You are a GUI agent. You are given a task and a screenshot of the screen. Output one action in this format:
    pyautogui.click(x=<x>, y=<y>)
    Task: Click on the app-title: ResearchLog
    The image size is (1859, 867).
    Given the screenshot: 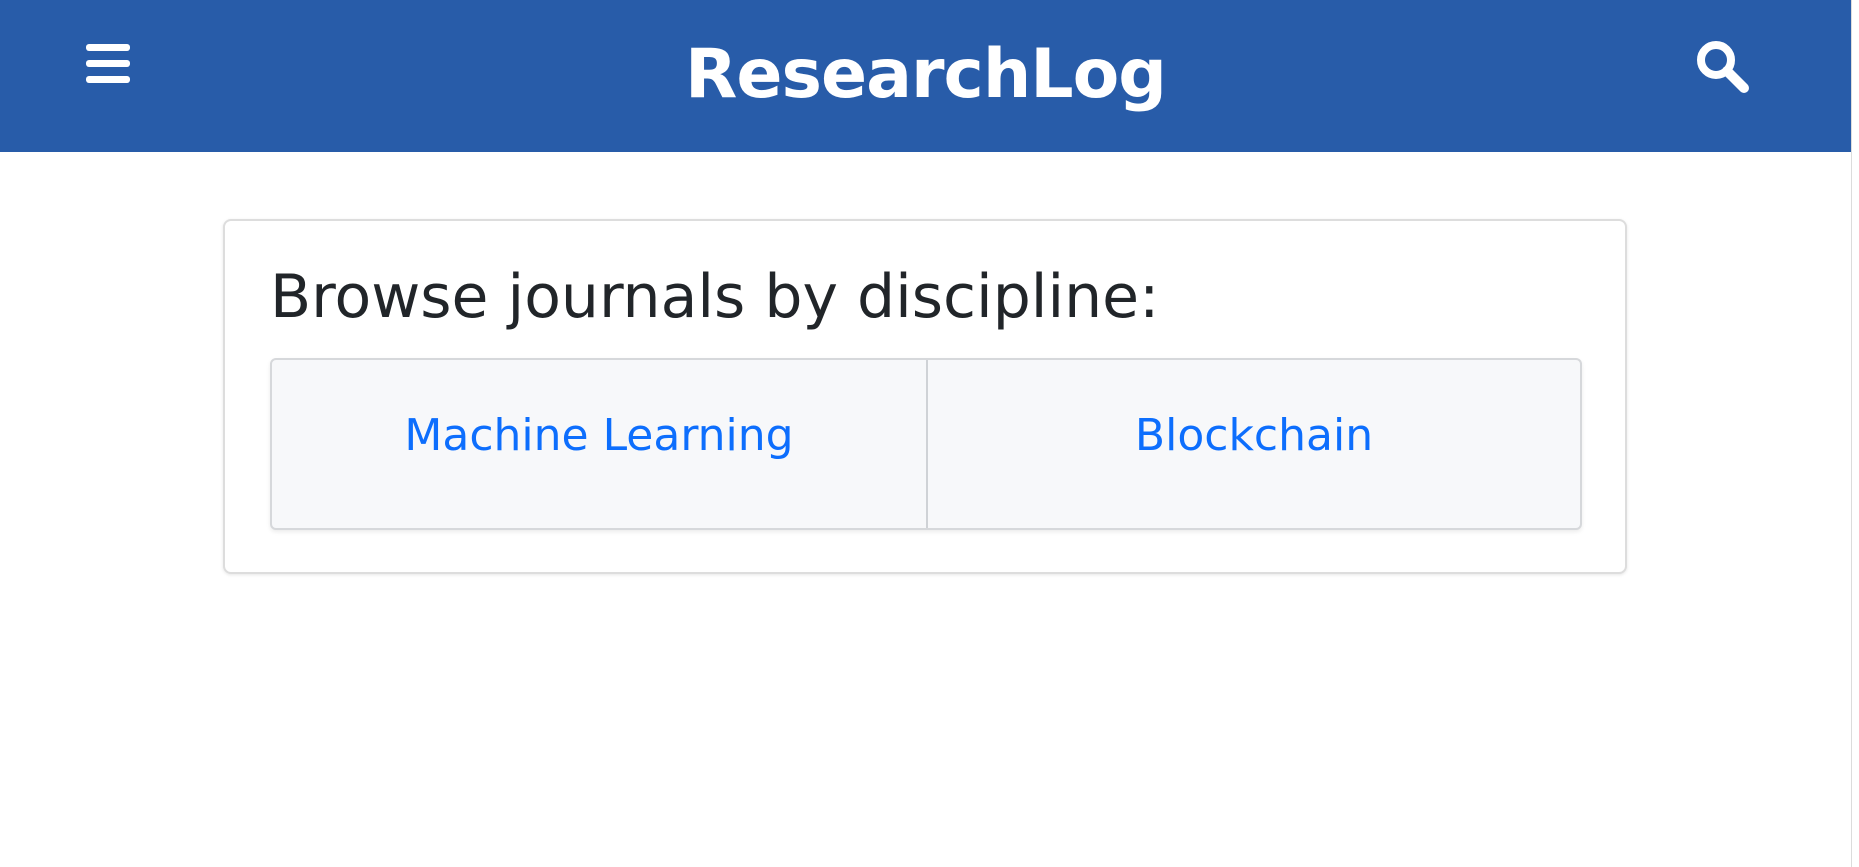 What is the action you would take?
    pyautogui.click(x=925, y=75)
    